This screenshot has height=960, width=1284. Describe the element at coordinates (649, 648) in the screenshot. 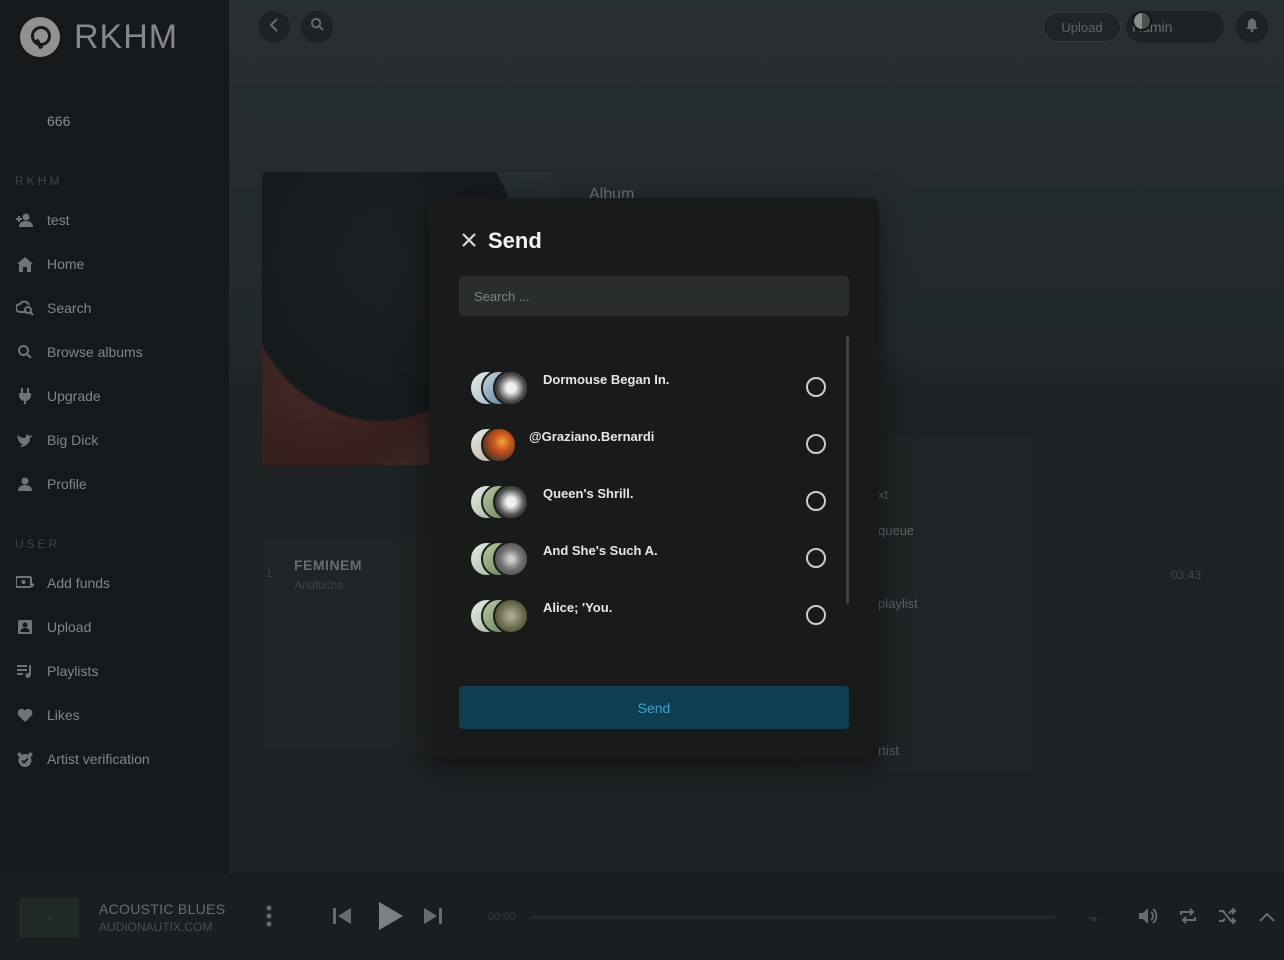

I see `recipient-row` at that location.